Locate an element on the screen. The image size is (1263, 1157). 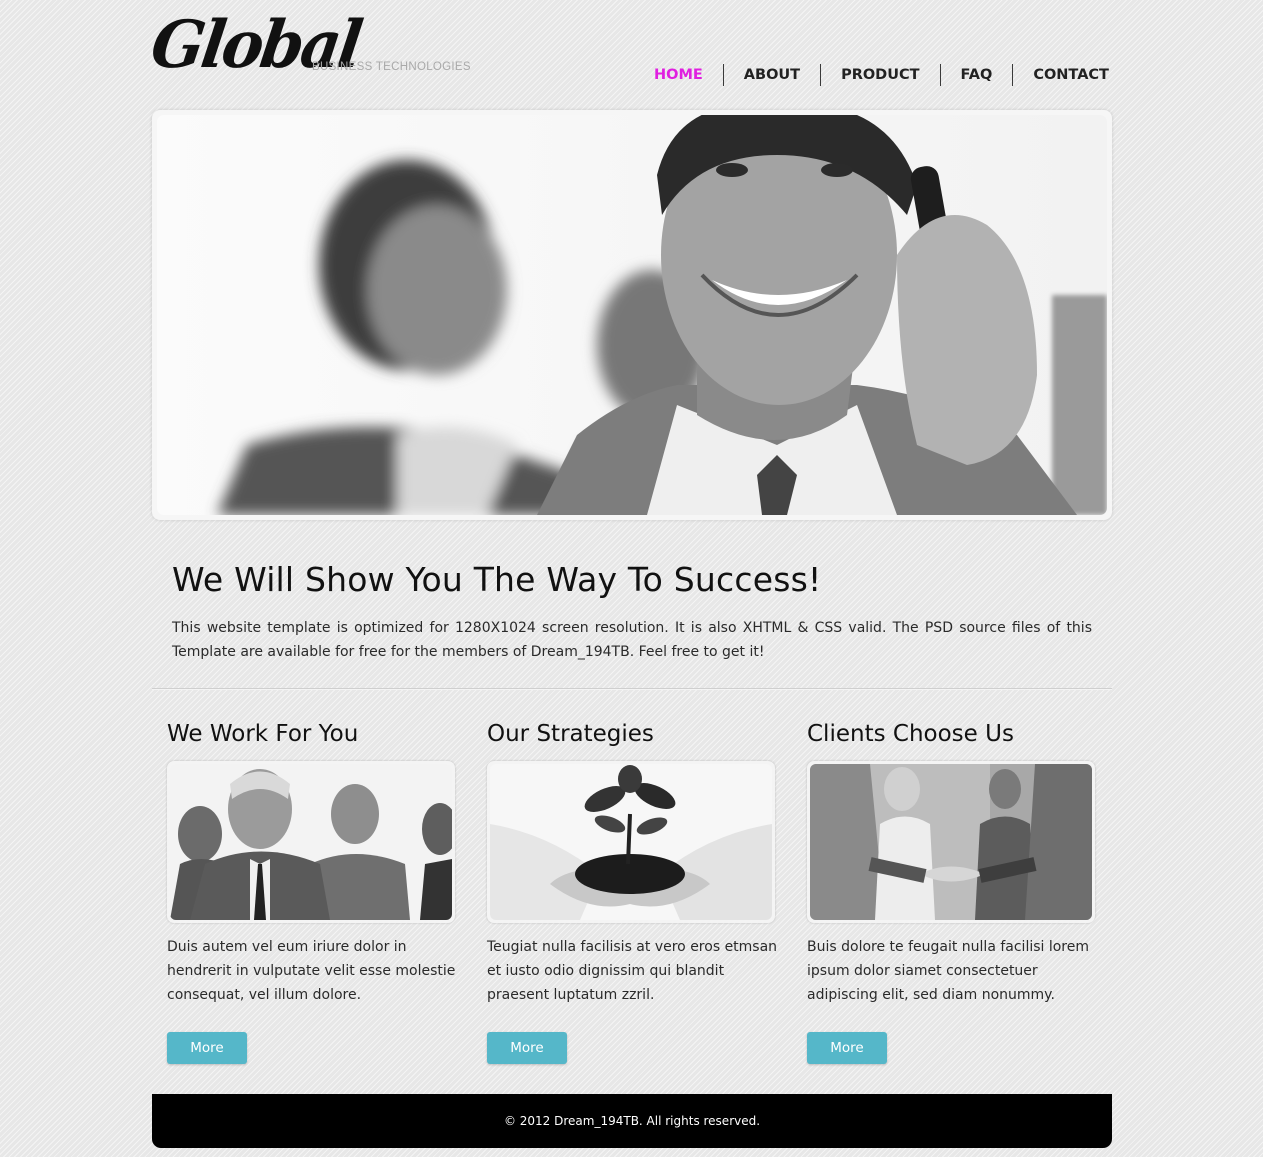
business-team-photo-icon is located at coordinates (311, 842).